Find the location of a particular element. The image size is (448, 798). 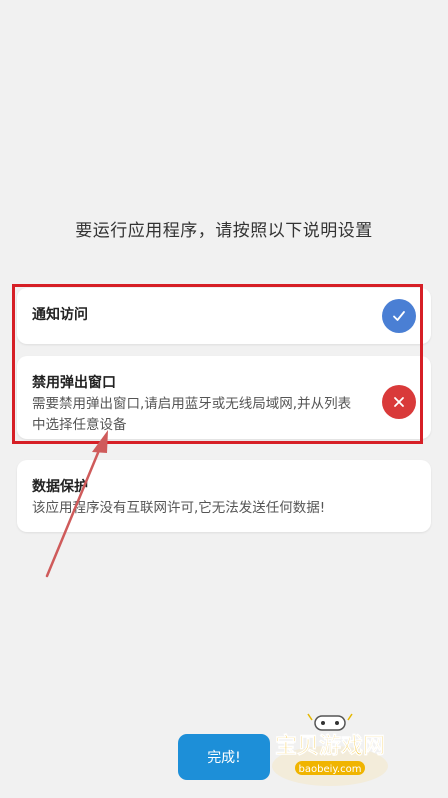

card-notification-access: 通知访问 is located at coordinates (224, 316).